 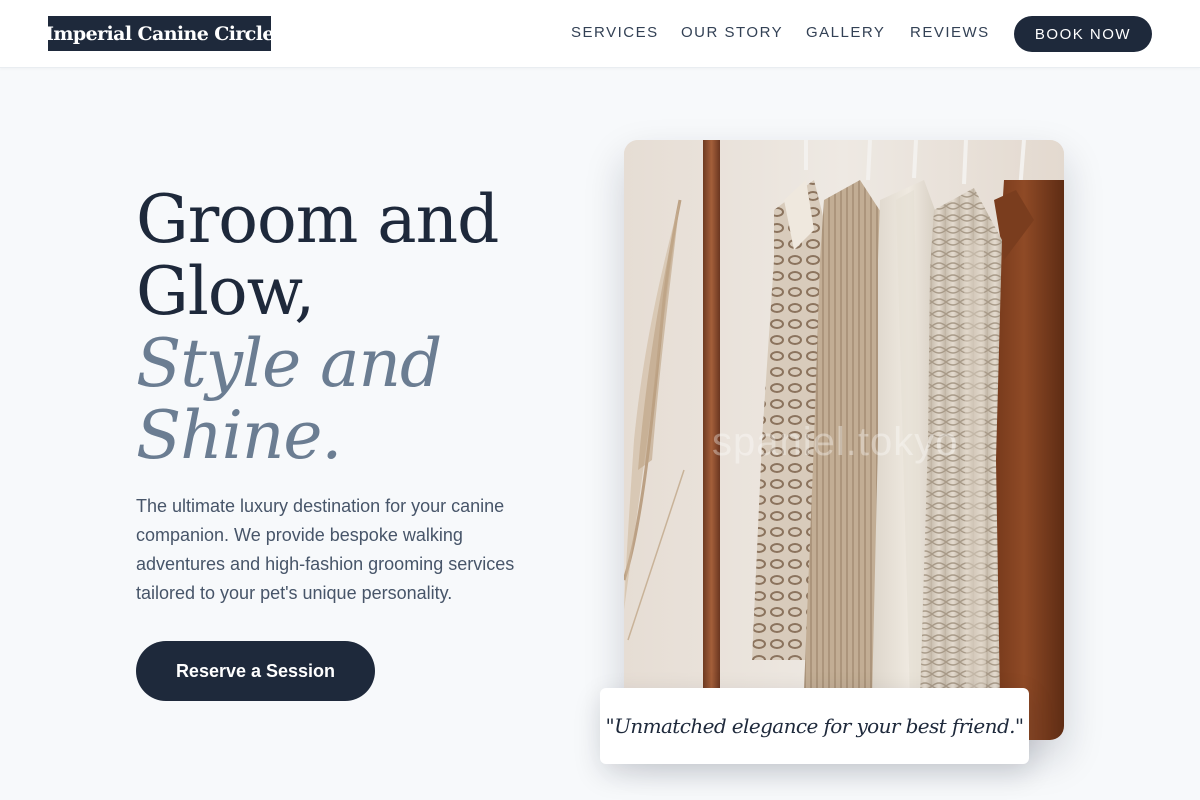 I want to click on nav-item-reviews: REVIEWS, so click(x=950, y=32).